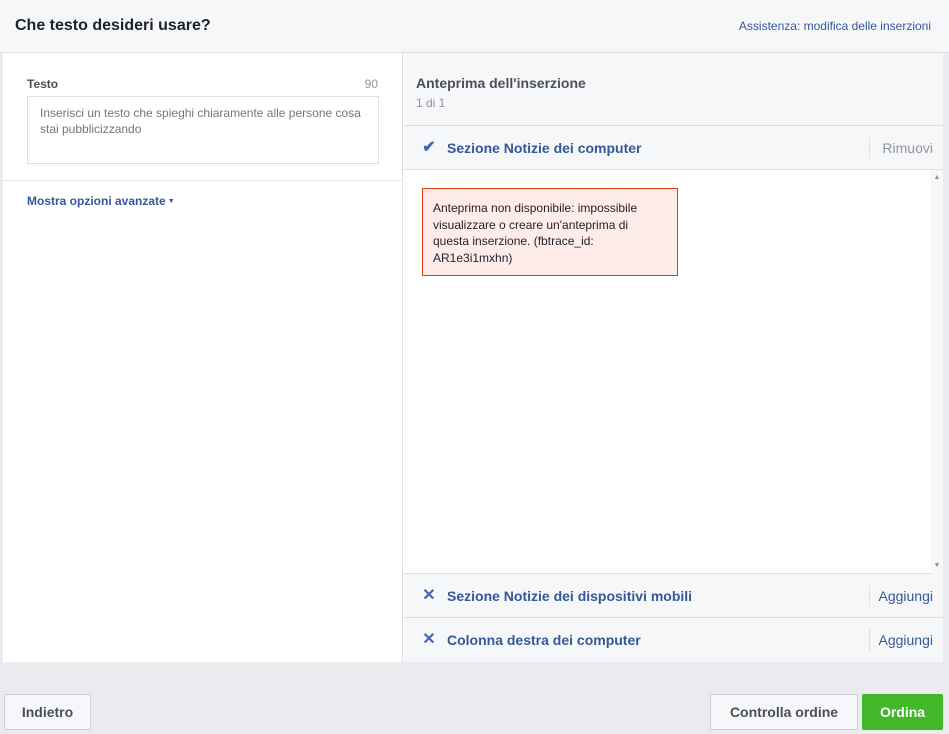 Image resolution: width=949 pixels, height=734 pixels. I want to click on scroll-up-icon: ▲, so click(937, 178).